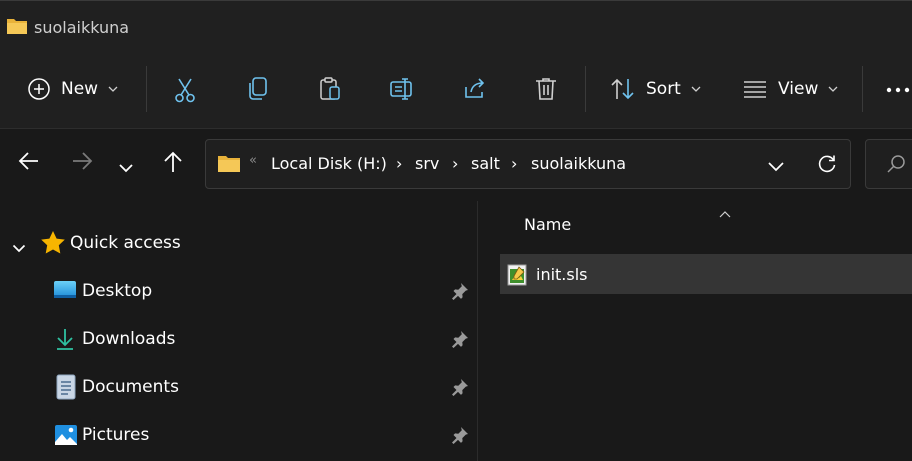 The width and height of the screenshot is (912, 461). I want to click on search-icon, so click(896, 166).